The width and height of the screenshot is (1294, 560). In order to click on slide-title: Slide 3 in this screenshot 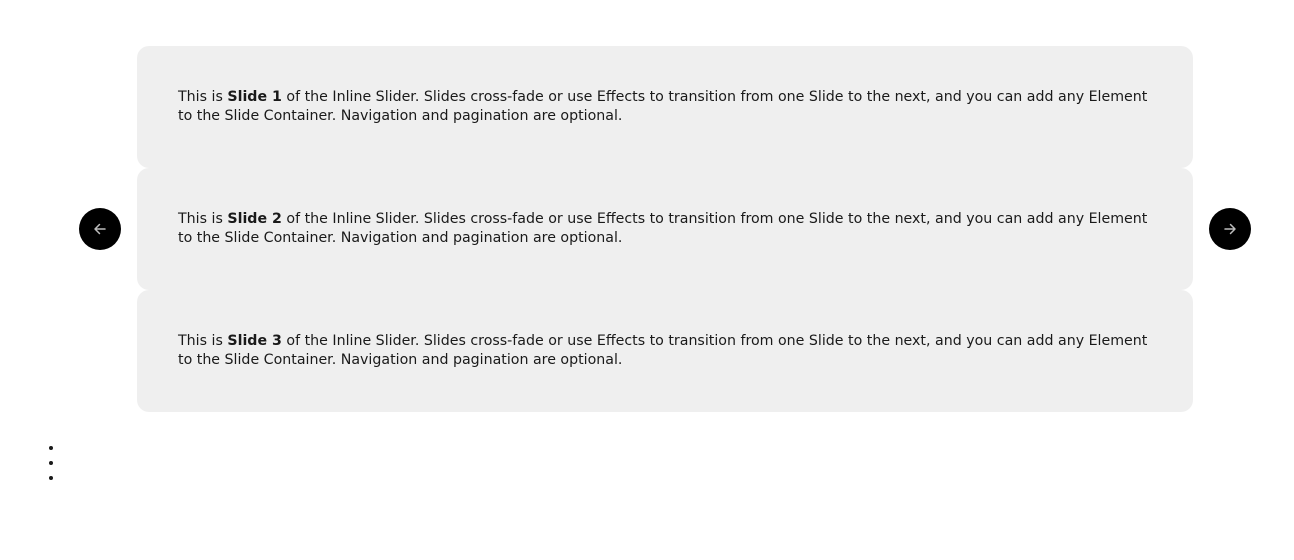, I will do `click(254, 341)`.